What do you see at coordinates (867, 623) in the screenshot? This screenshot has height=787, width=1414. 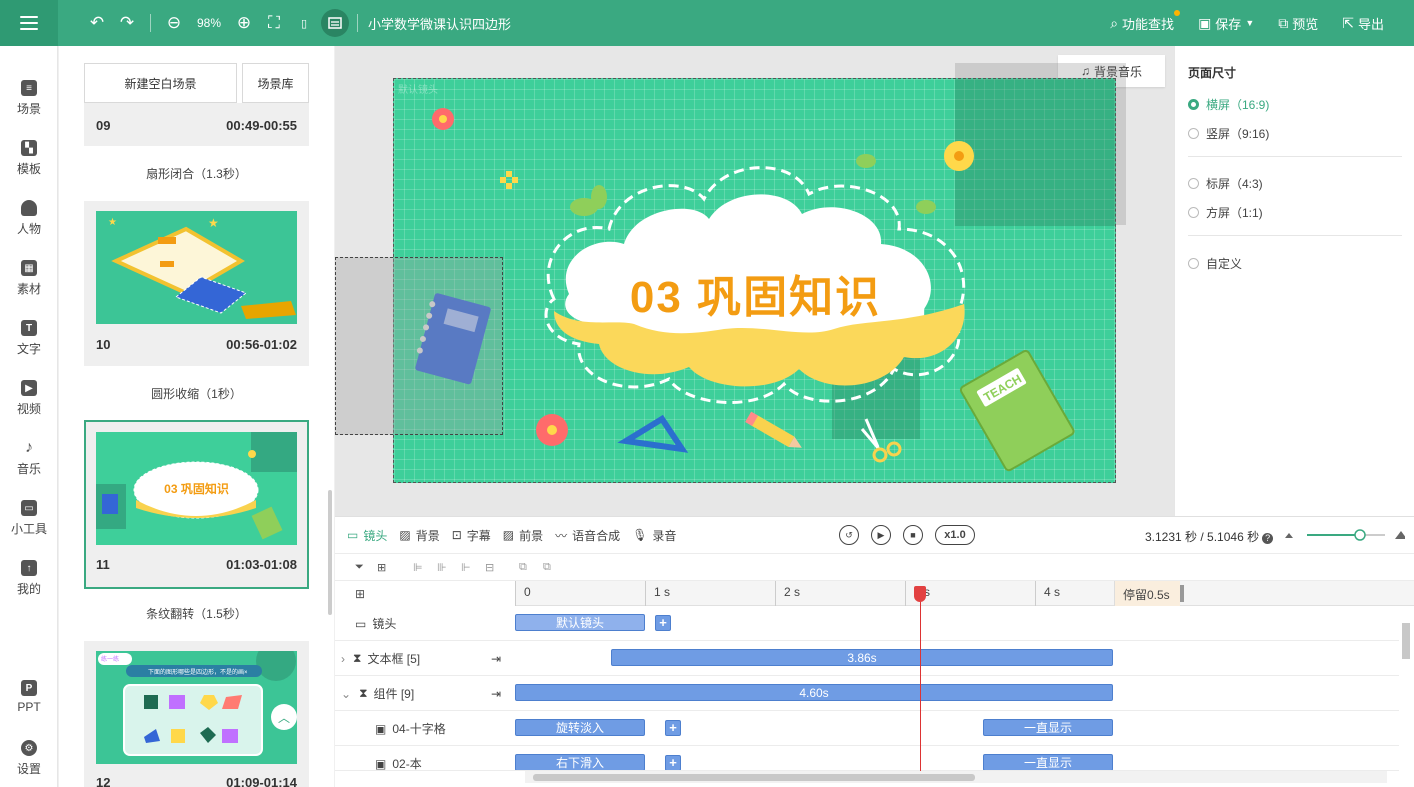 I see `track-row-camera: ▭ 镜头 默认镜头 +` at bounding box center [867, 623].